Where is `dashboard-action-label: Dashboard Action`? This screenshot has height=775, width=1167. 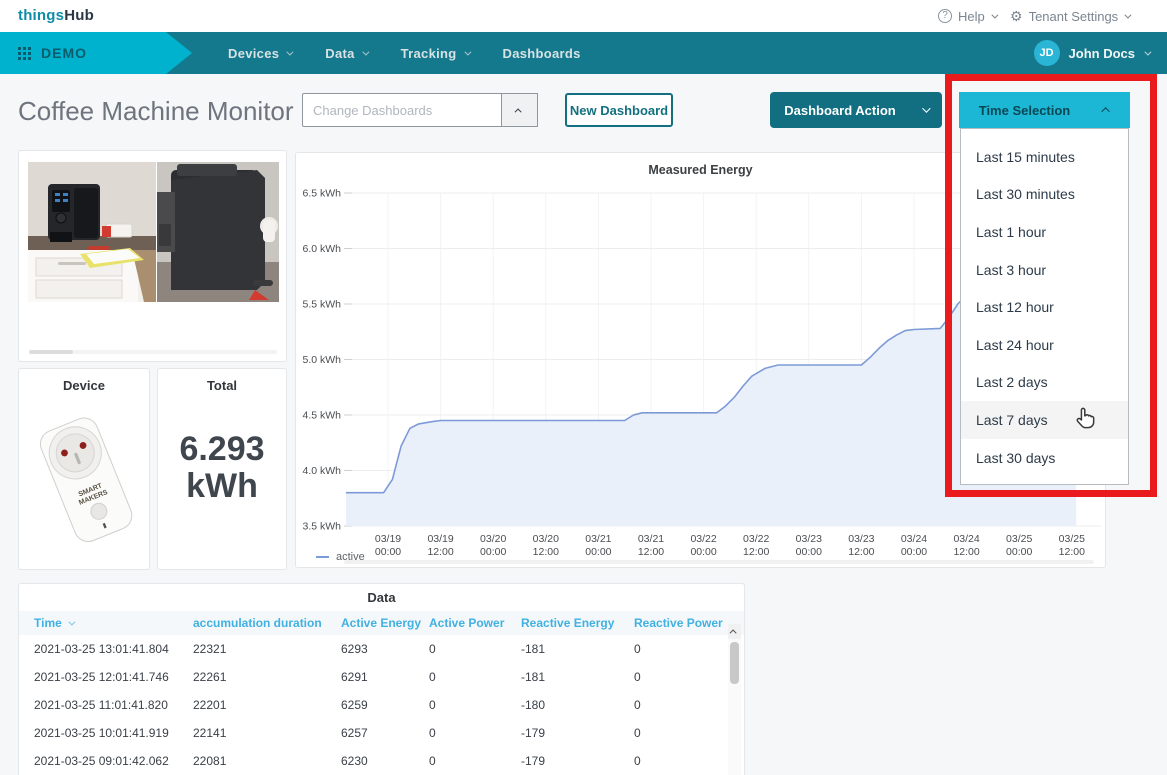 dashboard-action-label: Dashboard Action is located at coordinates (840, 110).